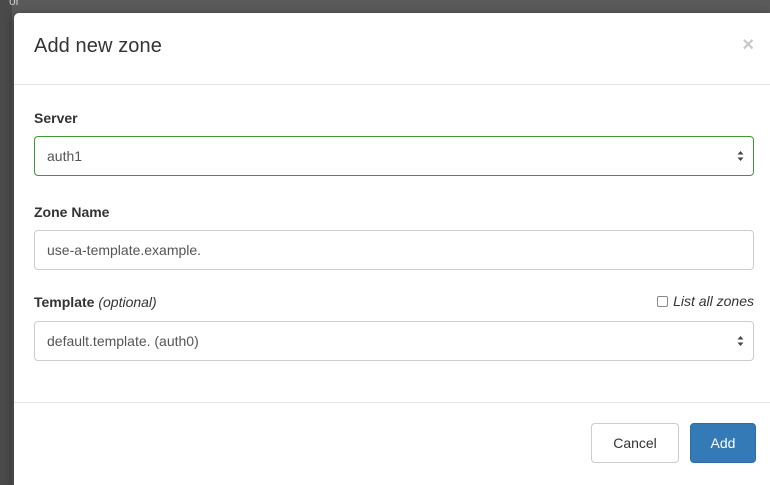 This screenshot has width=770, height=485. I want to click on server-select: auth1, so click(394, 156).